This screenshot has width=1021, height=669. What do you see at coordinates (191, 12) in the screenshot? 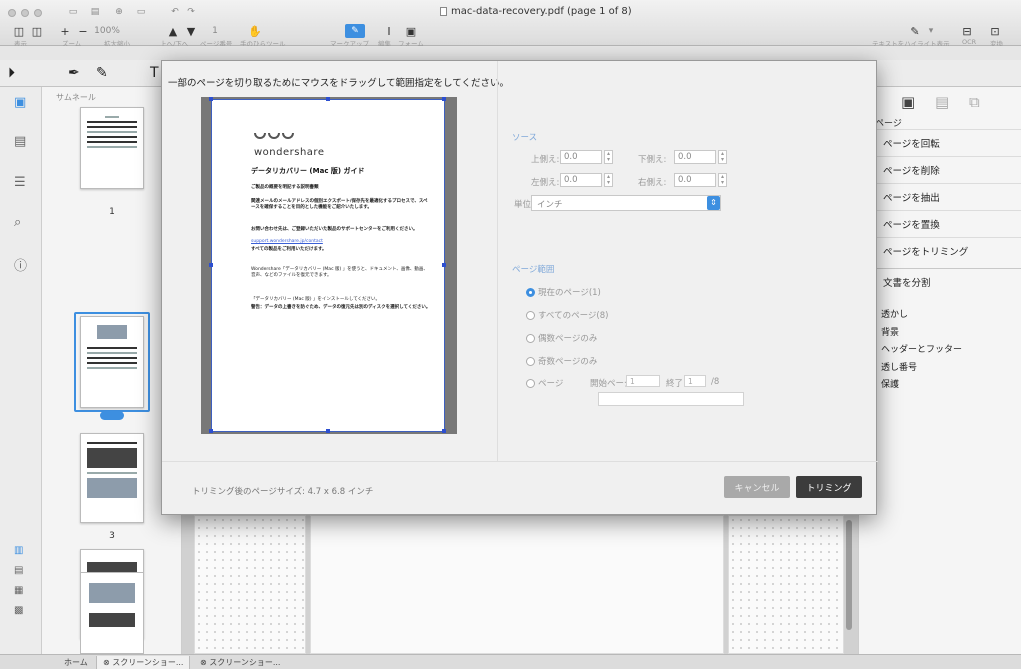
I see `redo-icon: ↷` at bounding box center [191, 12].